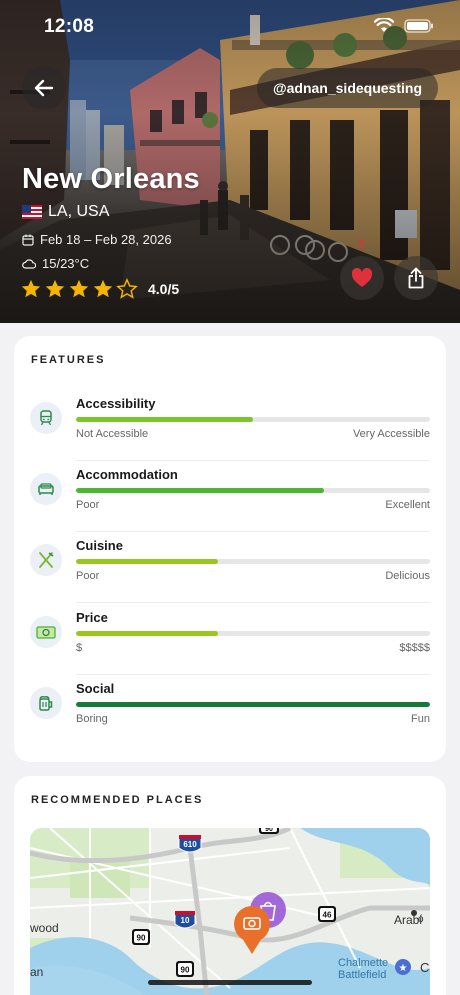  Describe the element at coordinates (362, 975) in the screenshot. I see `map-label-battlefield: Battlefield` at that location.